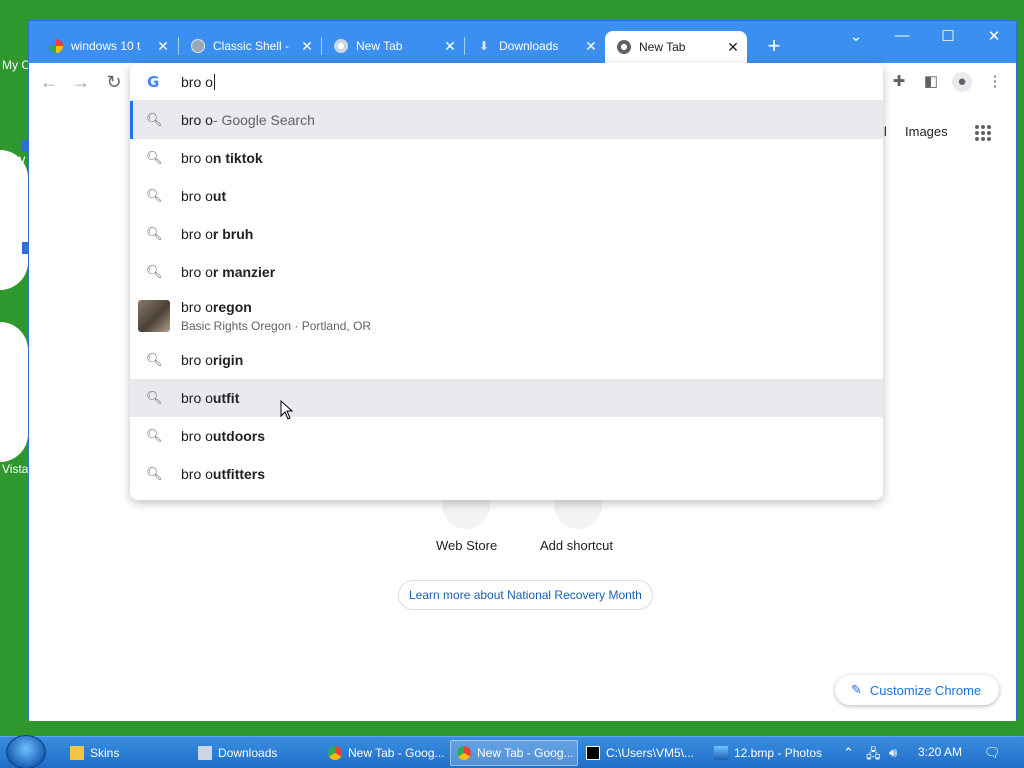 Image resolution: width=1024 pixels, height=768 pixels. Describe the element at coordinates (902, 37) in the screenshot. I see `minimize-button: —` at that location.